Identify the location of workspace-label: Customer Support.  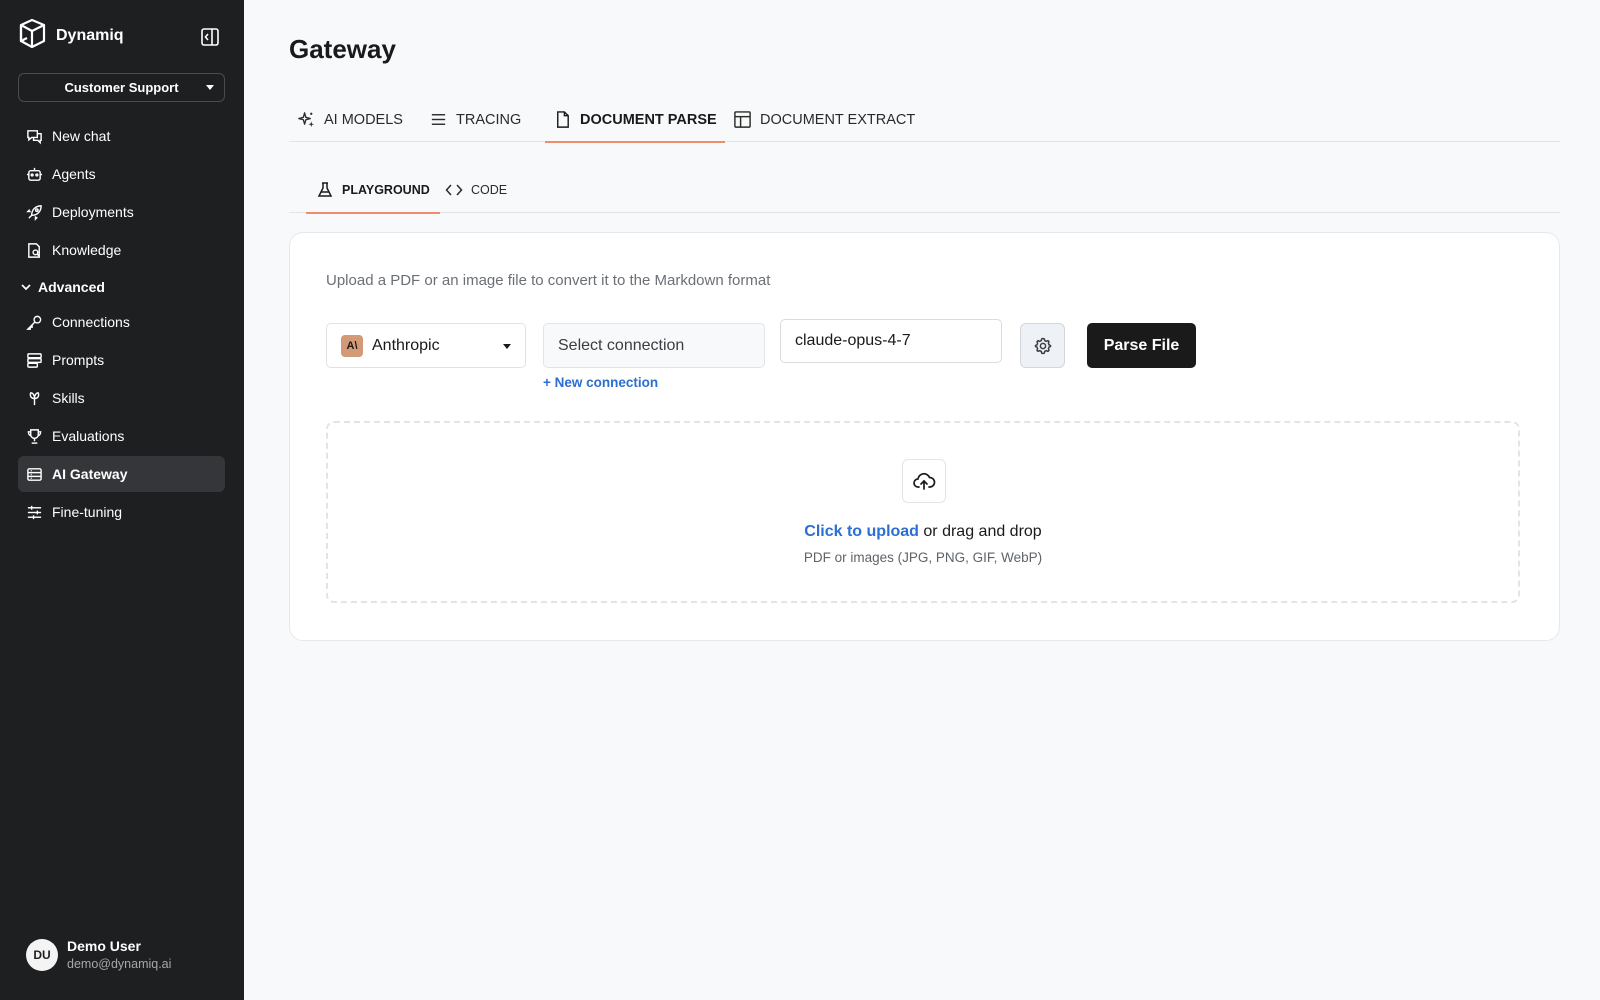
(121, 87).